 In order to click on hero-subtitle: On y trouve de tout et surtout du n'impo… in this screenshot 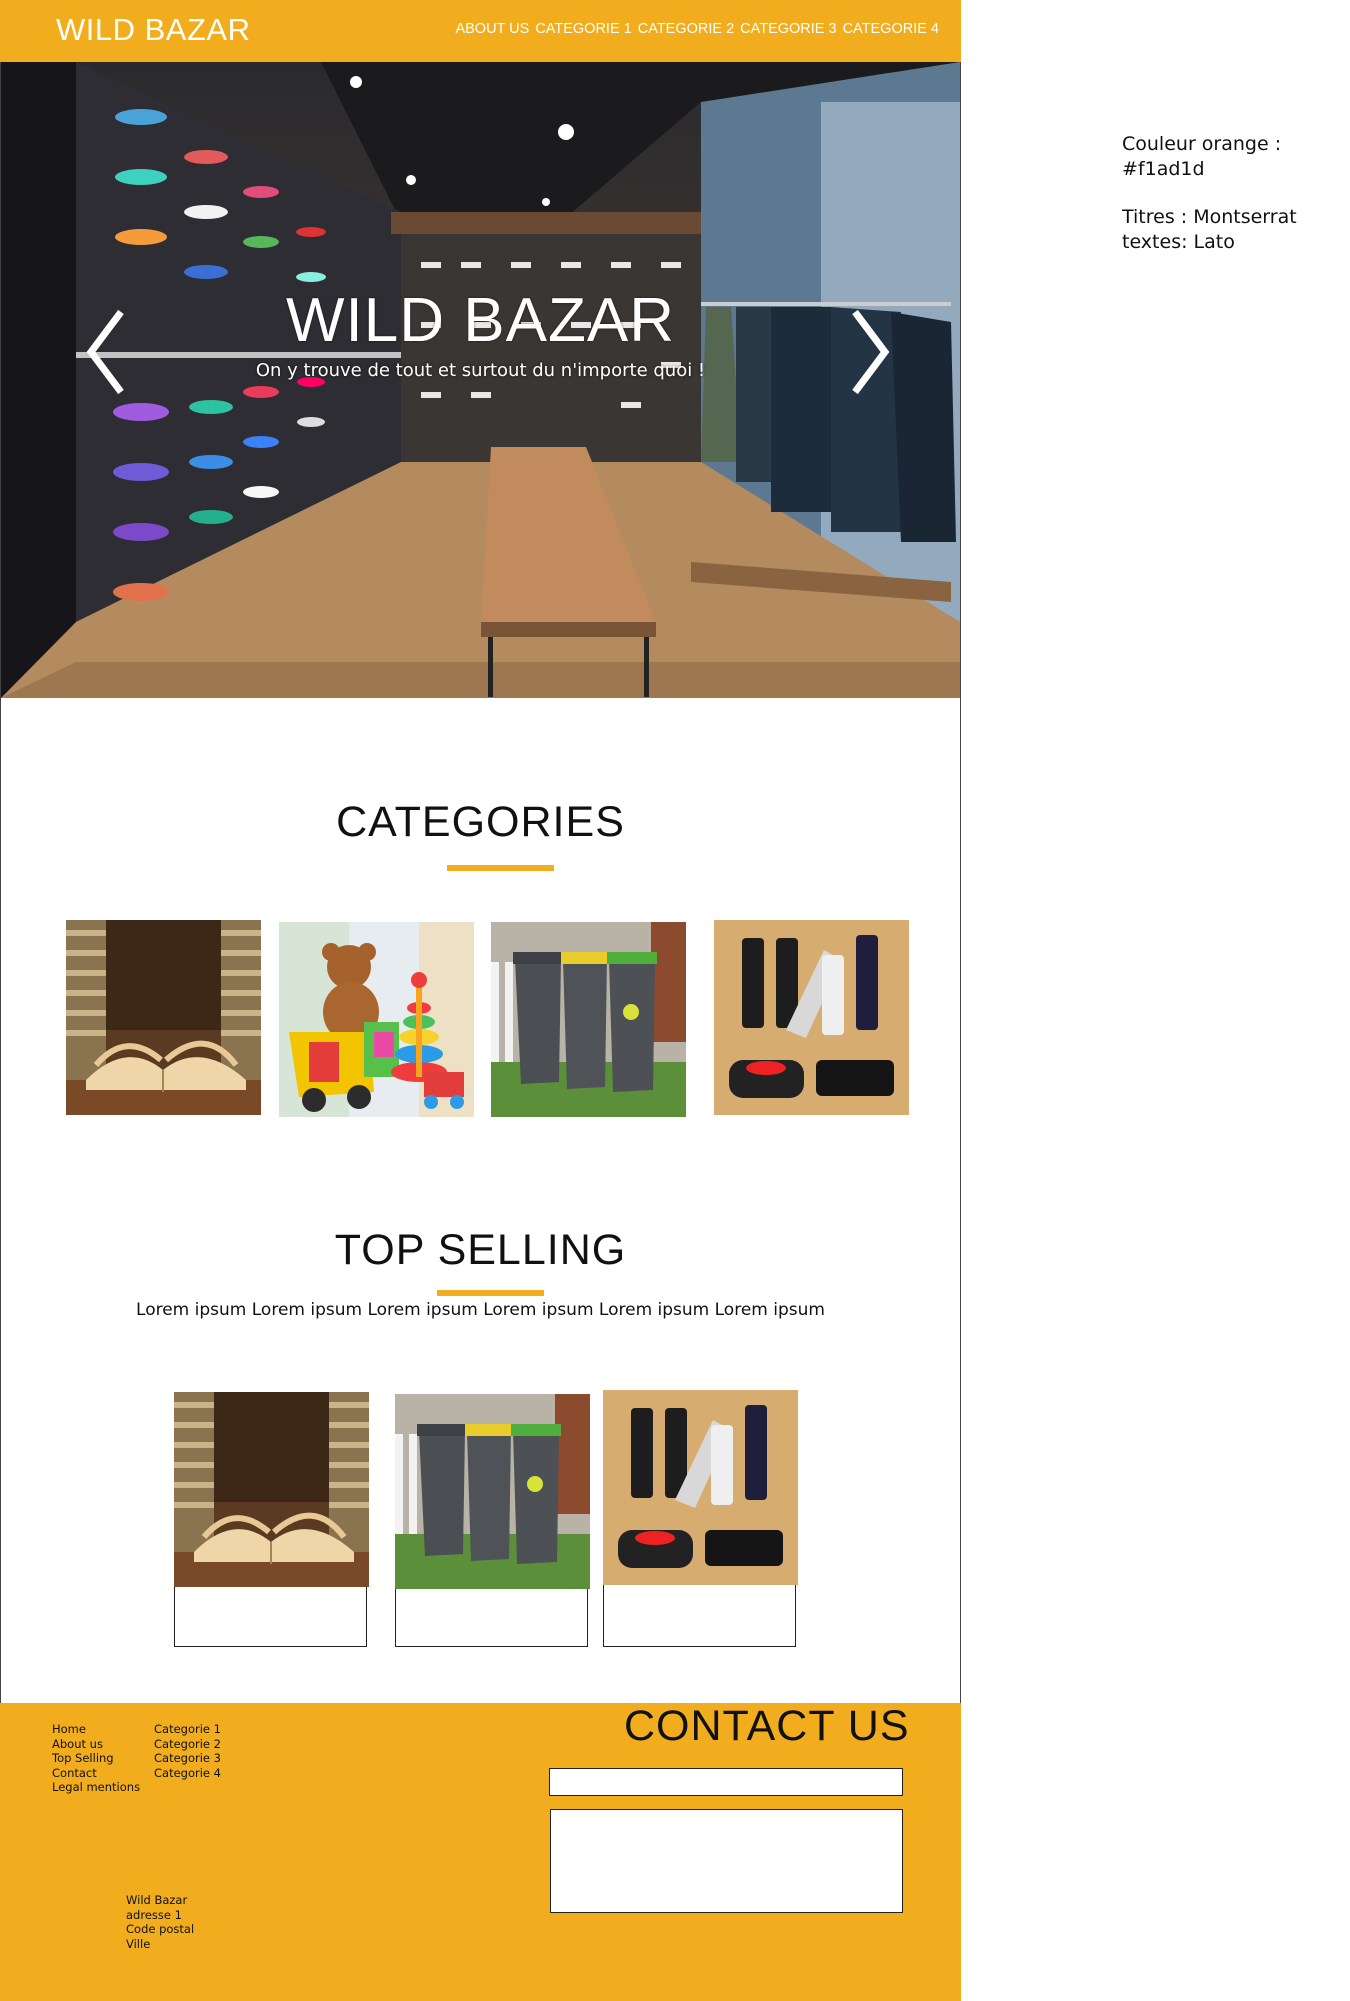, I will do `click(480, 370)`.